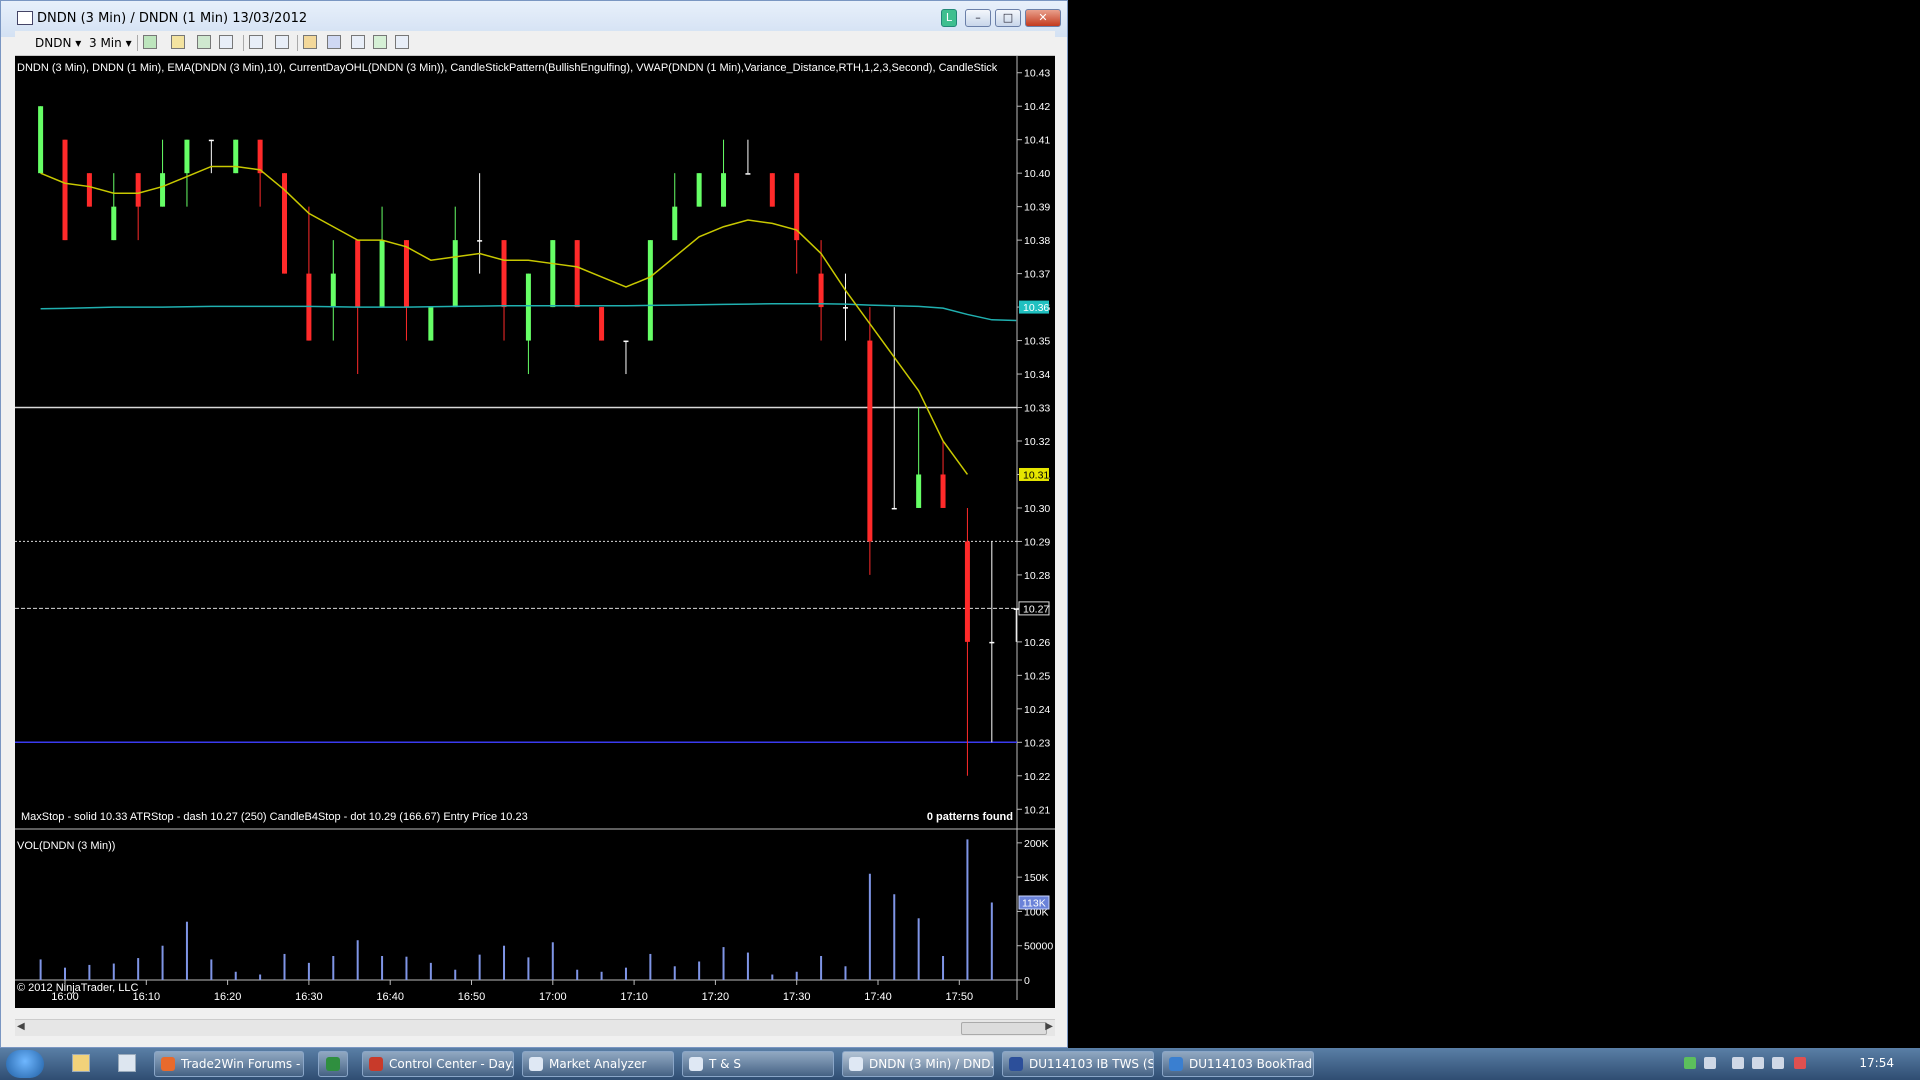  What do you see at coordinates (535, 43) in the screenshot?
I see `chart-toolbar: DNDN ▾ 3 Min ▾` at bounding box center [535, 43].